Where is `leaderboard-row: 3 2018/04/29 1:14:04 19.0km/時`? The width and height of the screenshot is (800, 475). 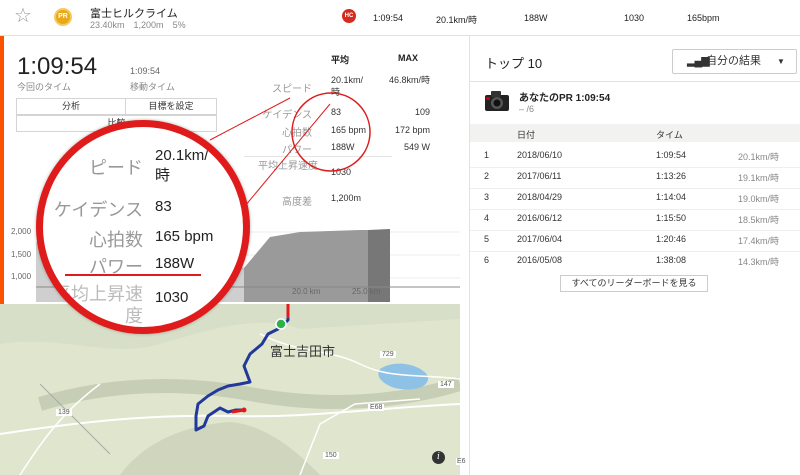
leaderboard-row: 3 2018/04/29 1:14:04 19.0km/時 is located at coordinates (635, 197).